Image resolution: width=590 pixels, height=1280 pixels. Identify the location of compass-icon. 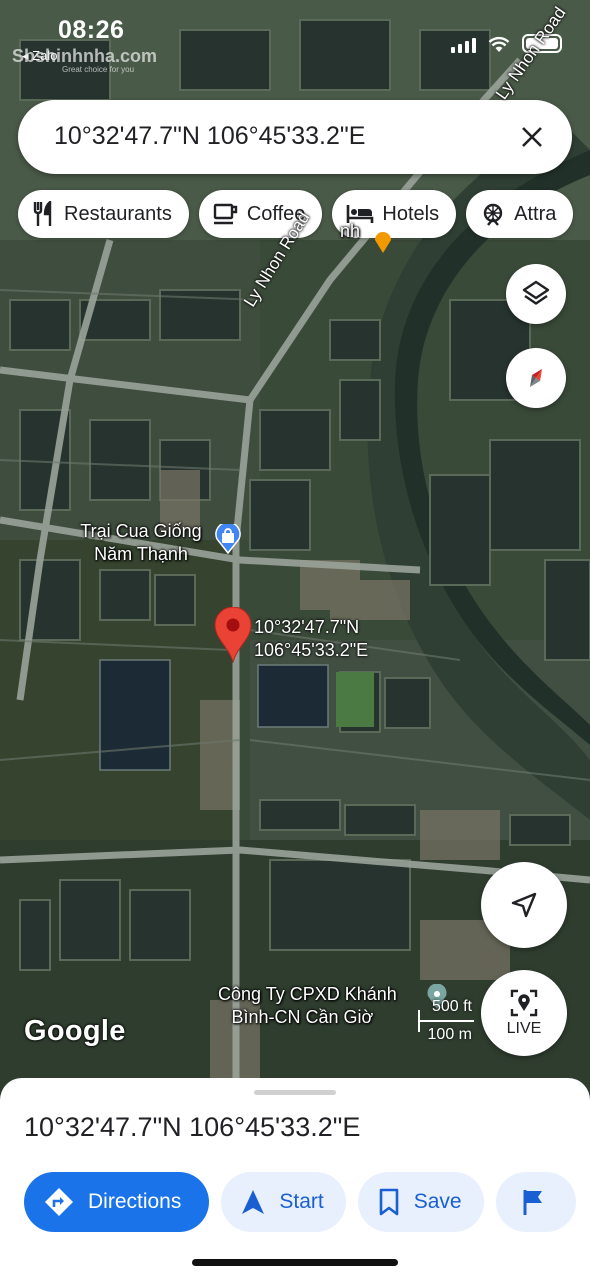
(536, 378).